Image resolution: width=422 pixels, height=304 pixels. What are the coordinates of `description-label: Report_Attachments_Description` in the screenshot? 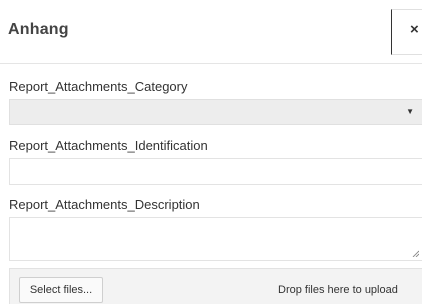 It's located at (104, 204).